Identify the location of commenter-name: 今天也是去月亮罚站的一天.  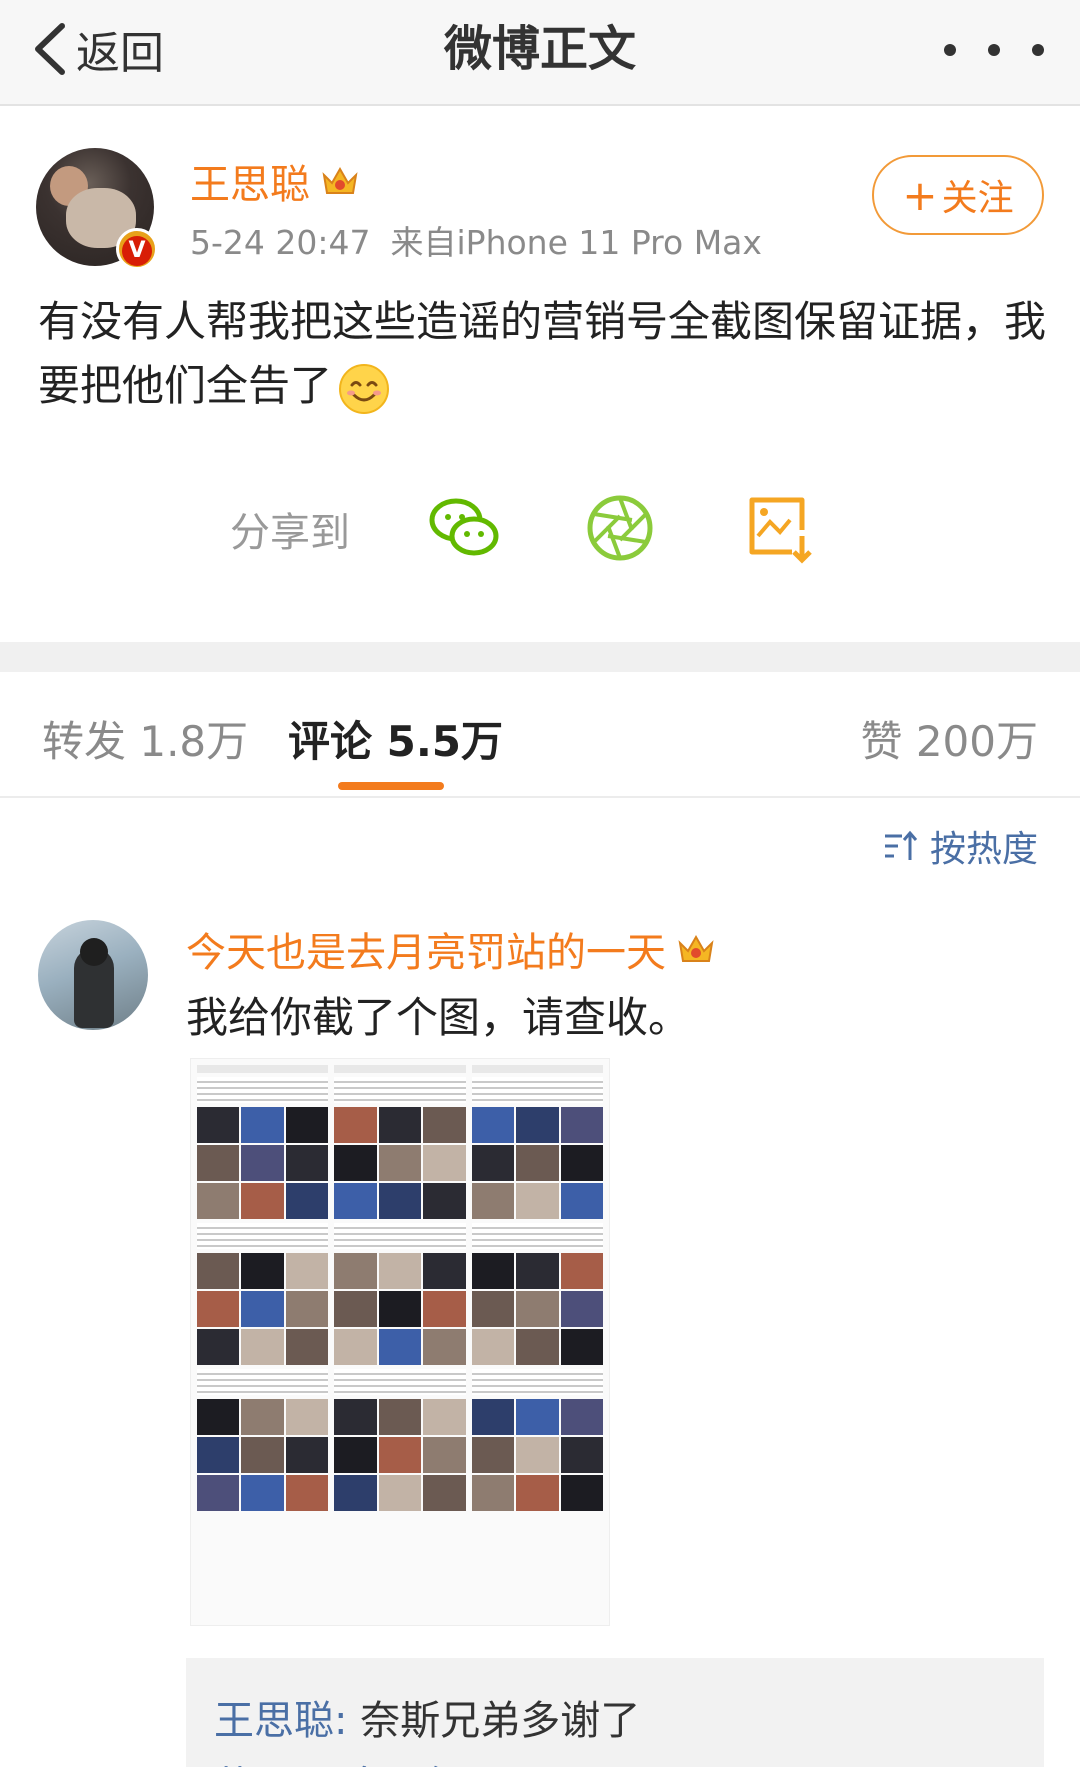
(426, 949).